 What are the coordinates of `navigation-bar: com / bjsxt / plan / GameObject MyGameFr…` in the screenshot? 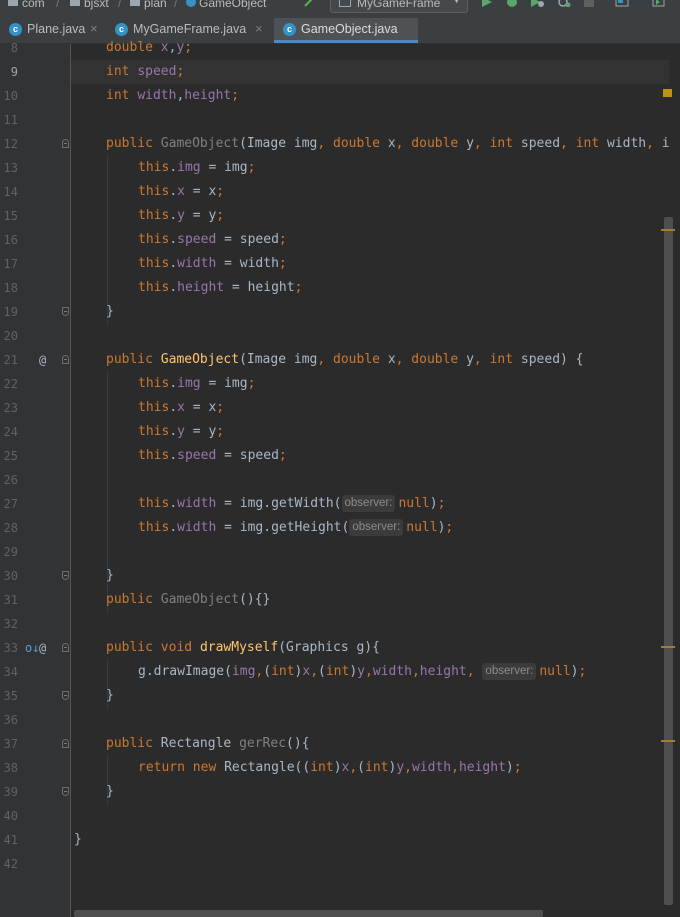 It's located at (340, 6).